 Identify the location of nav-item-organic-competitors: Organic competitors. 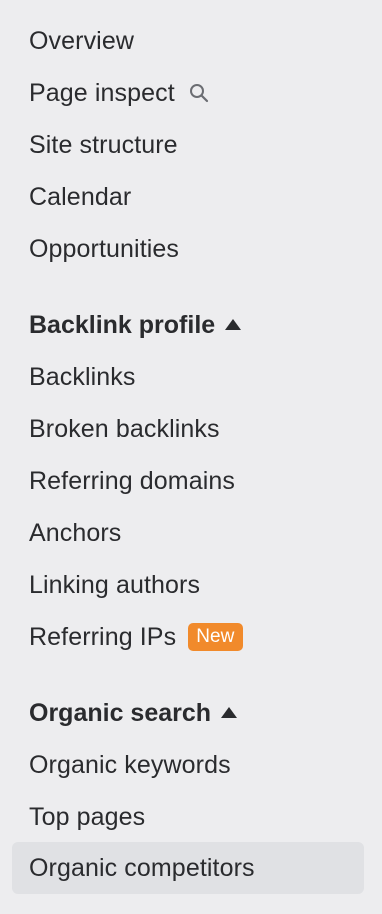
(188, 868).